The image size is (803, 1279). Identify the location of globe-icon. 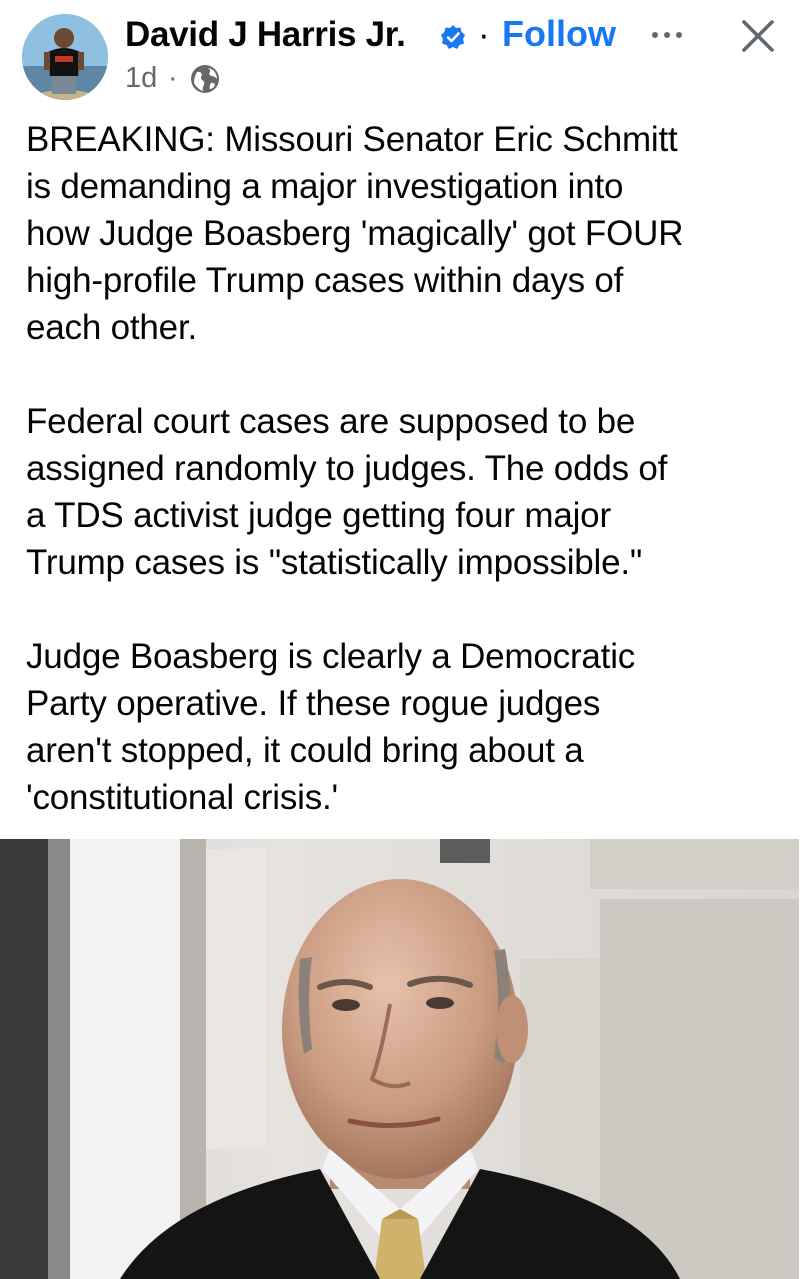
(205, 79).